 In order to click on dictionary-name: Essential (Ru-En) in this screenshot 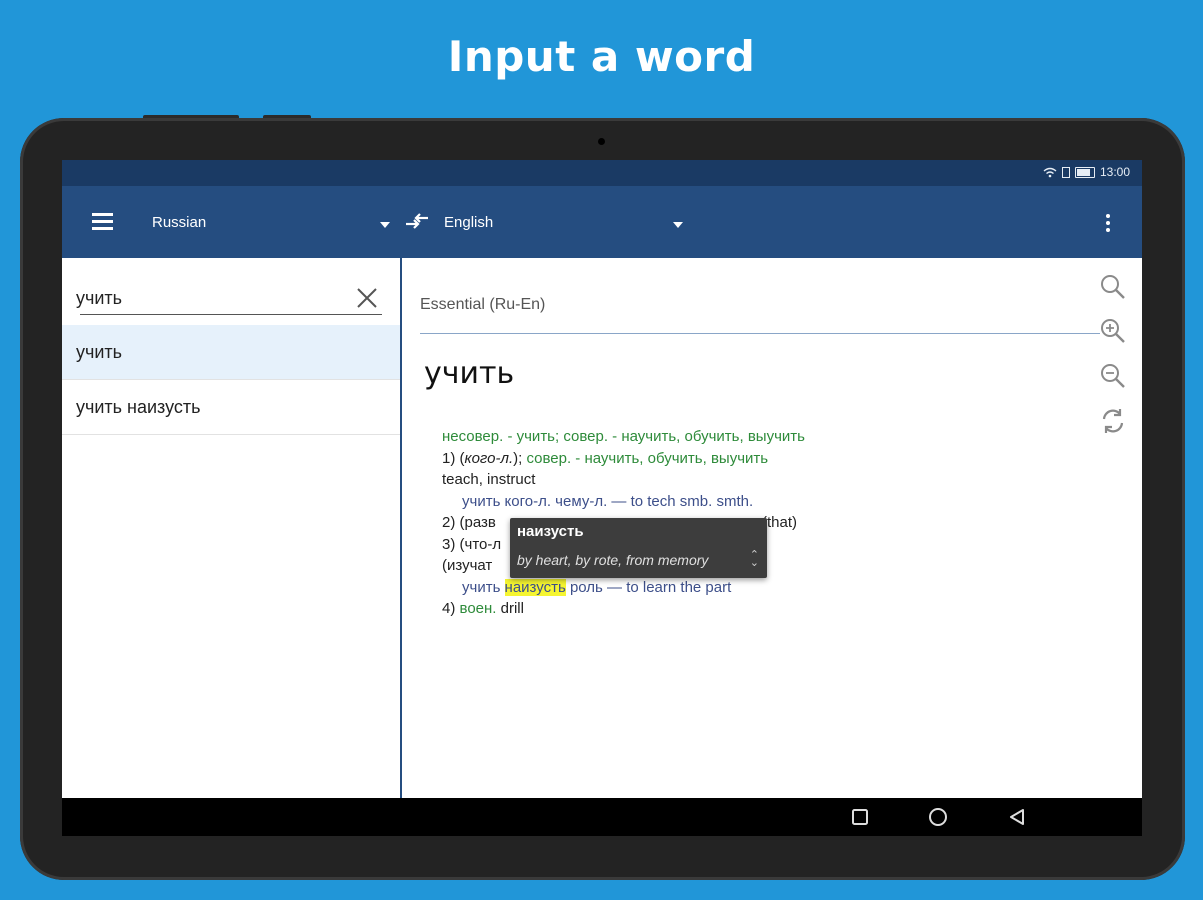, I will do `click(482, 305)`.